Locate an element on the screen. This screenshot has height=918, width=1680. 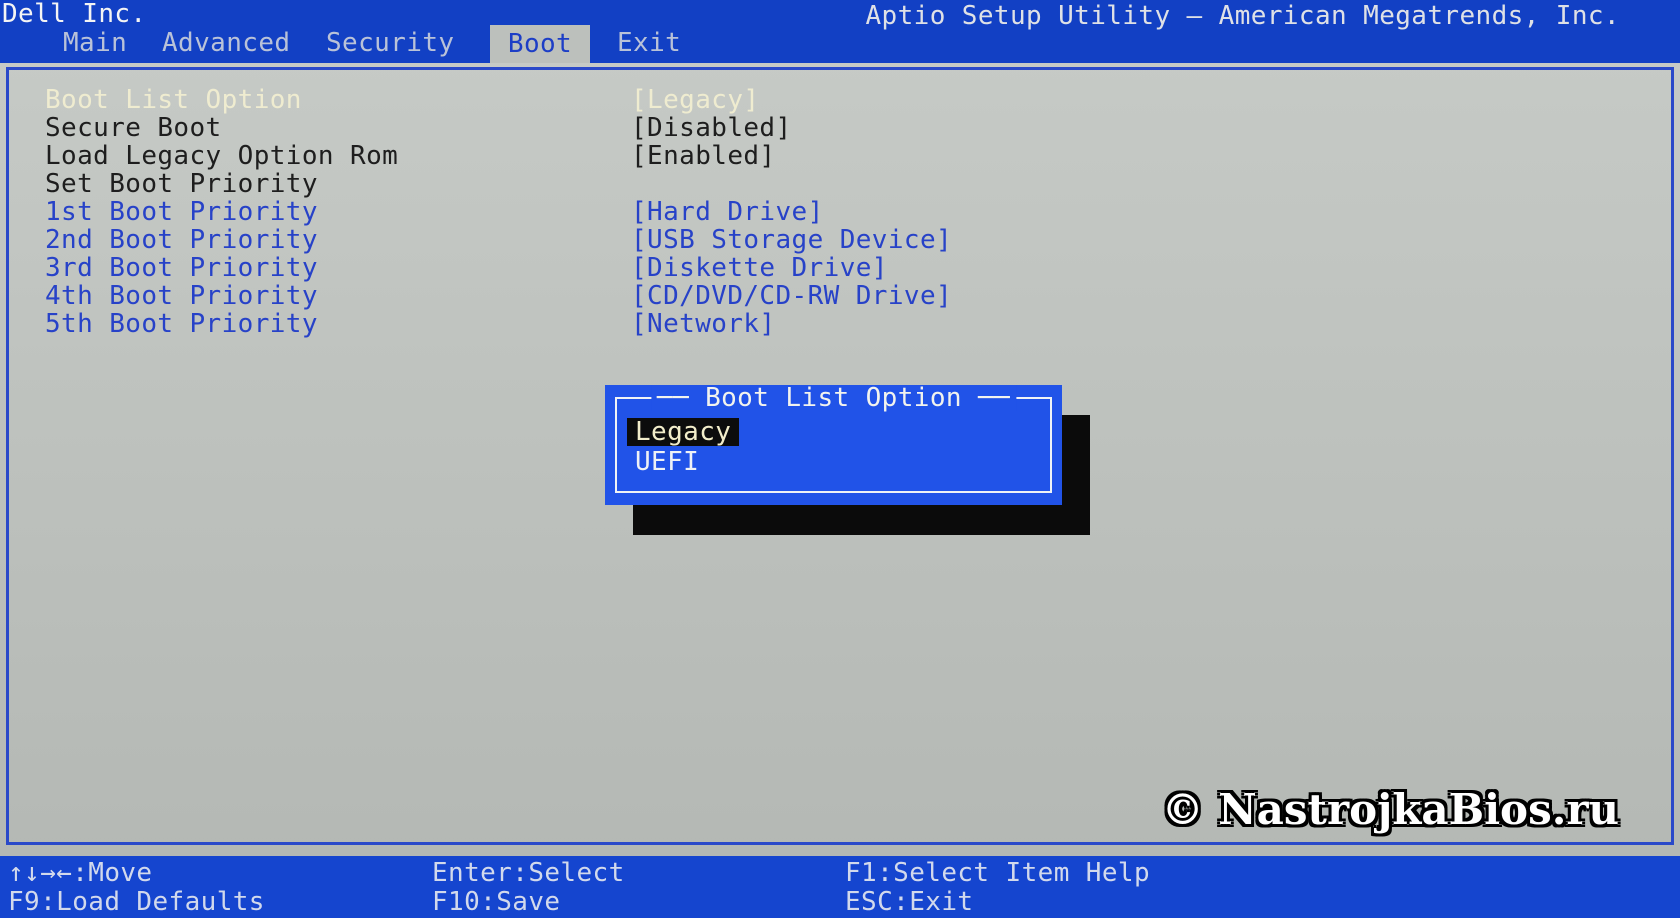
hotkey-save: F10:Save is located at coordinates (496, 902).